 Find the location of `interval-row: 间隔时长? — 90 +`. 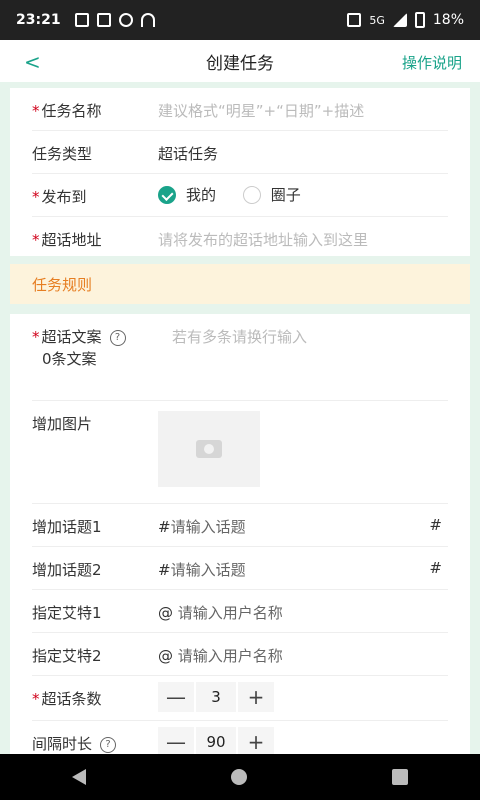

interval-row: 间隔时长? — 90 + is located at coordinates (240, 737).